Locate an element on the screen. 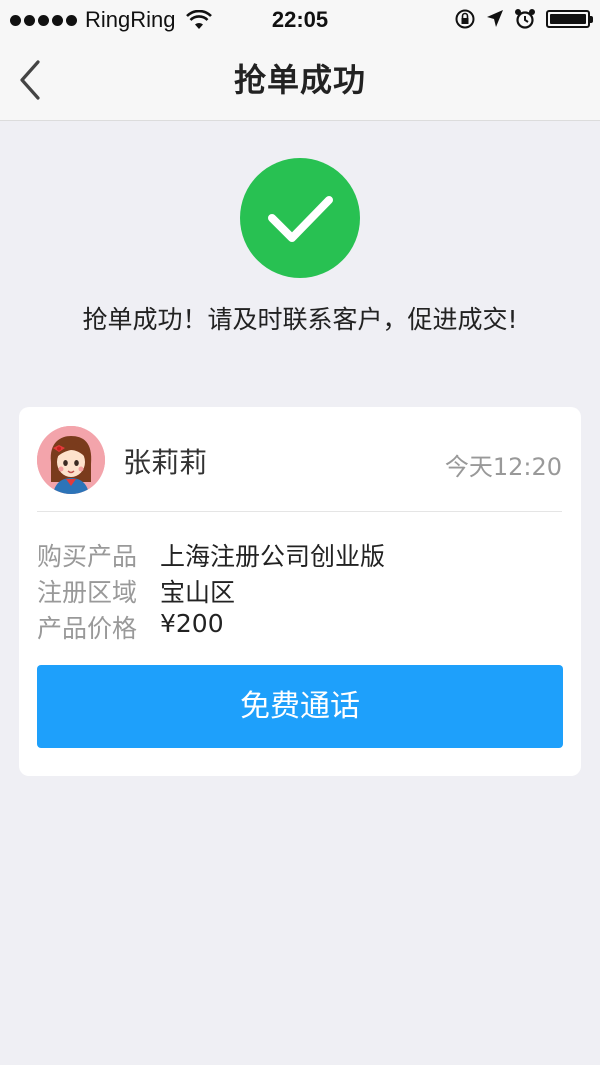  alarm-clock-icon is located at coordinates (525, 19).